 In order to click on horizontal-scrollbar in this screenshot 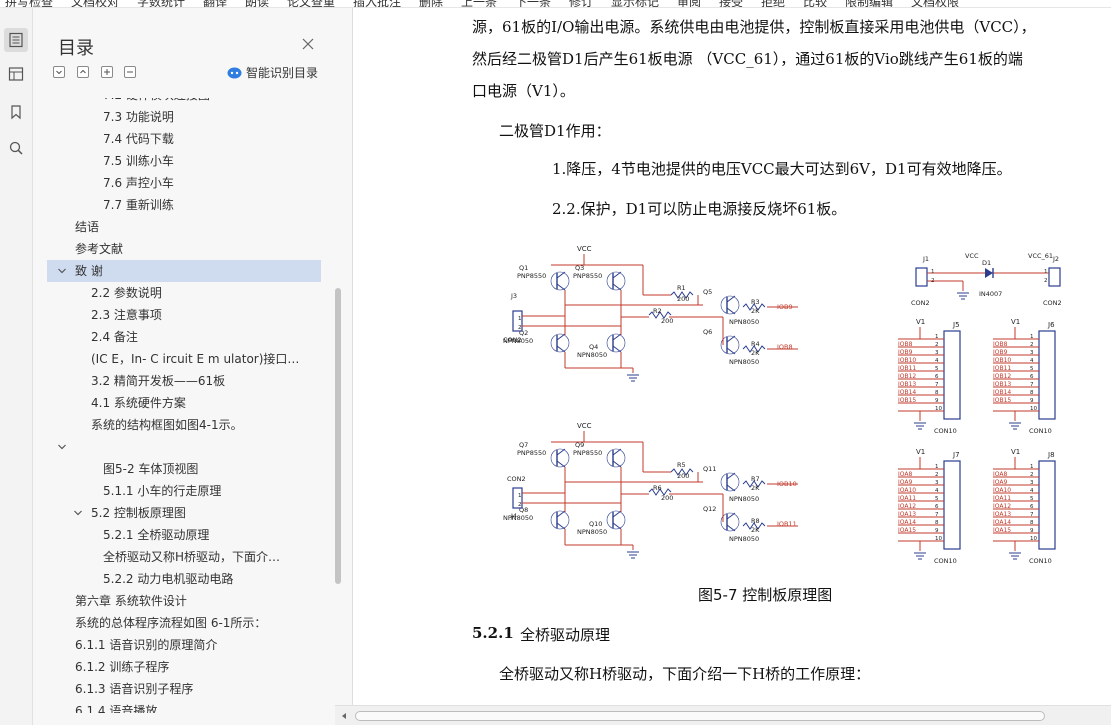, I will do `click(723, 715)`.